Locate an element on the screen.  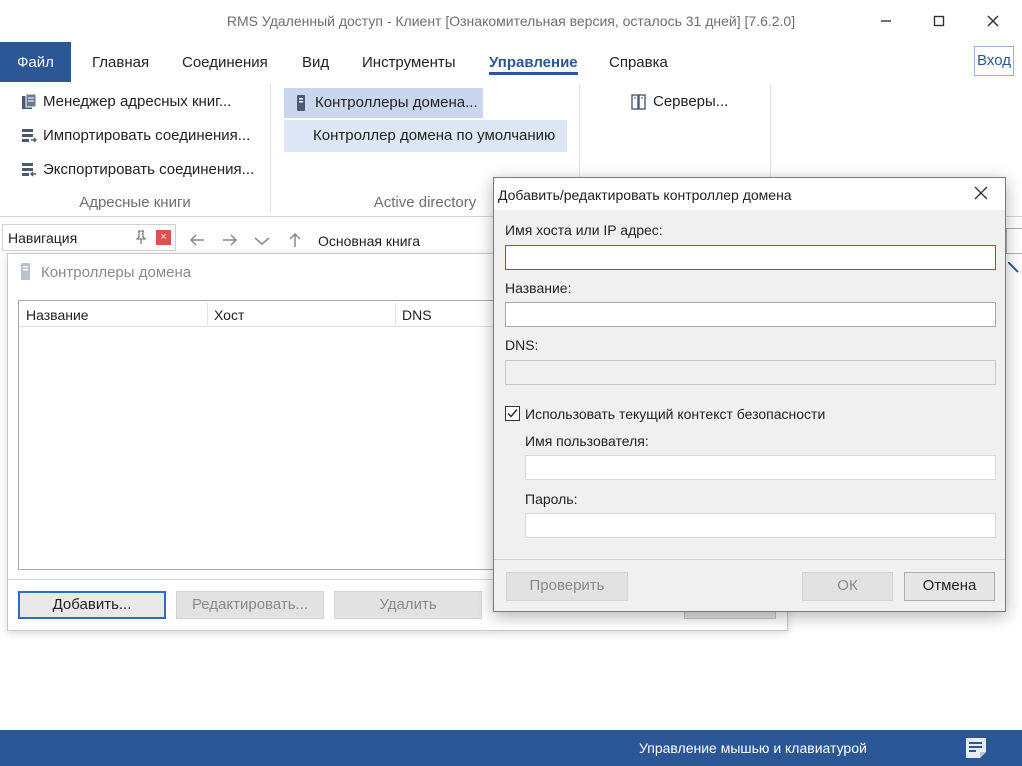
close-pane-icon: × is located at coordinates (163, 237).